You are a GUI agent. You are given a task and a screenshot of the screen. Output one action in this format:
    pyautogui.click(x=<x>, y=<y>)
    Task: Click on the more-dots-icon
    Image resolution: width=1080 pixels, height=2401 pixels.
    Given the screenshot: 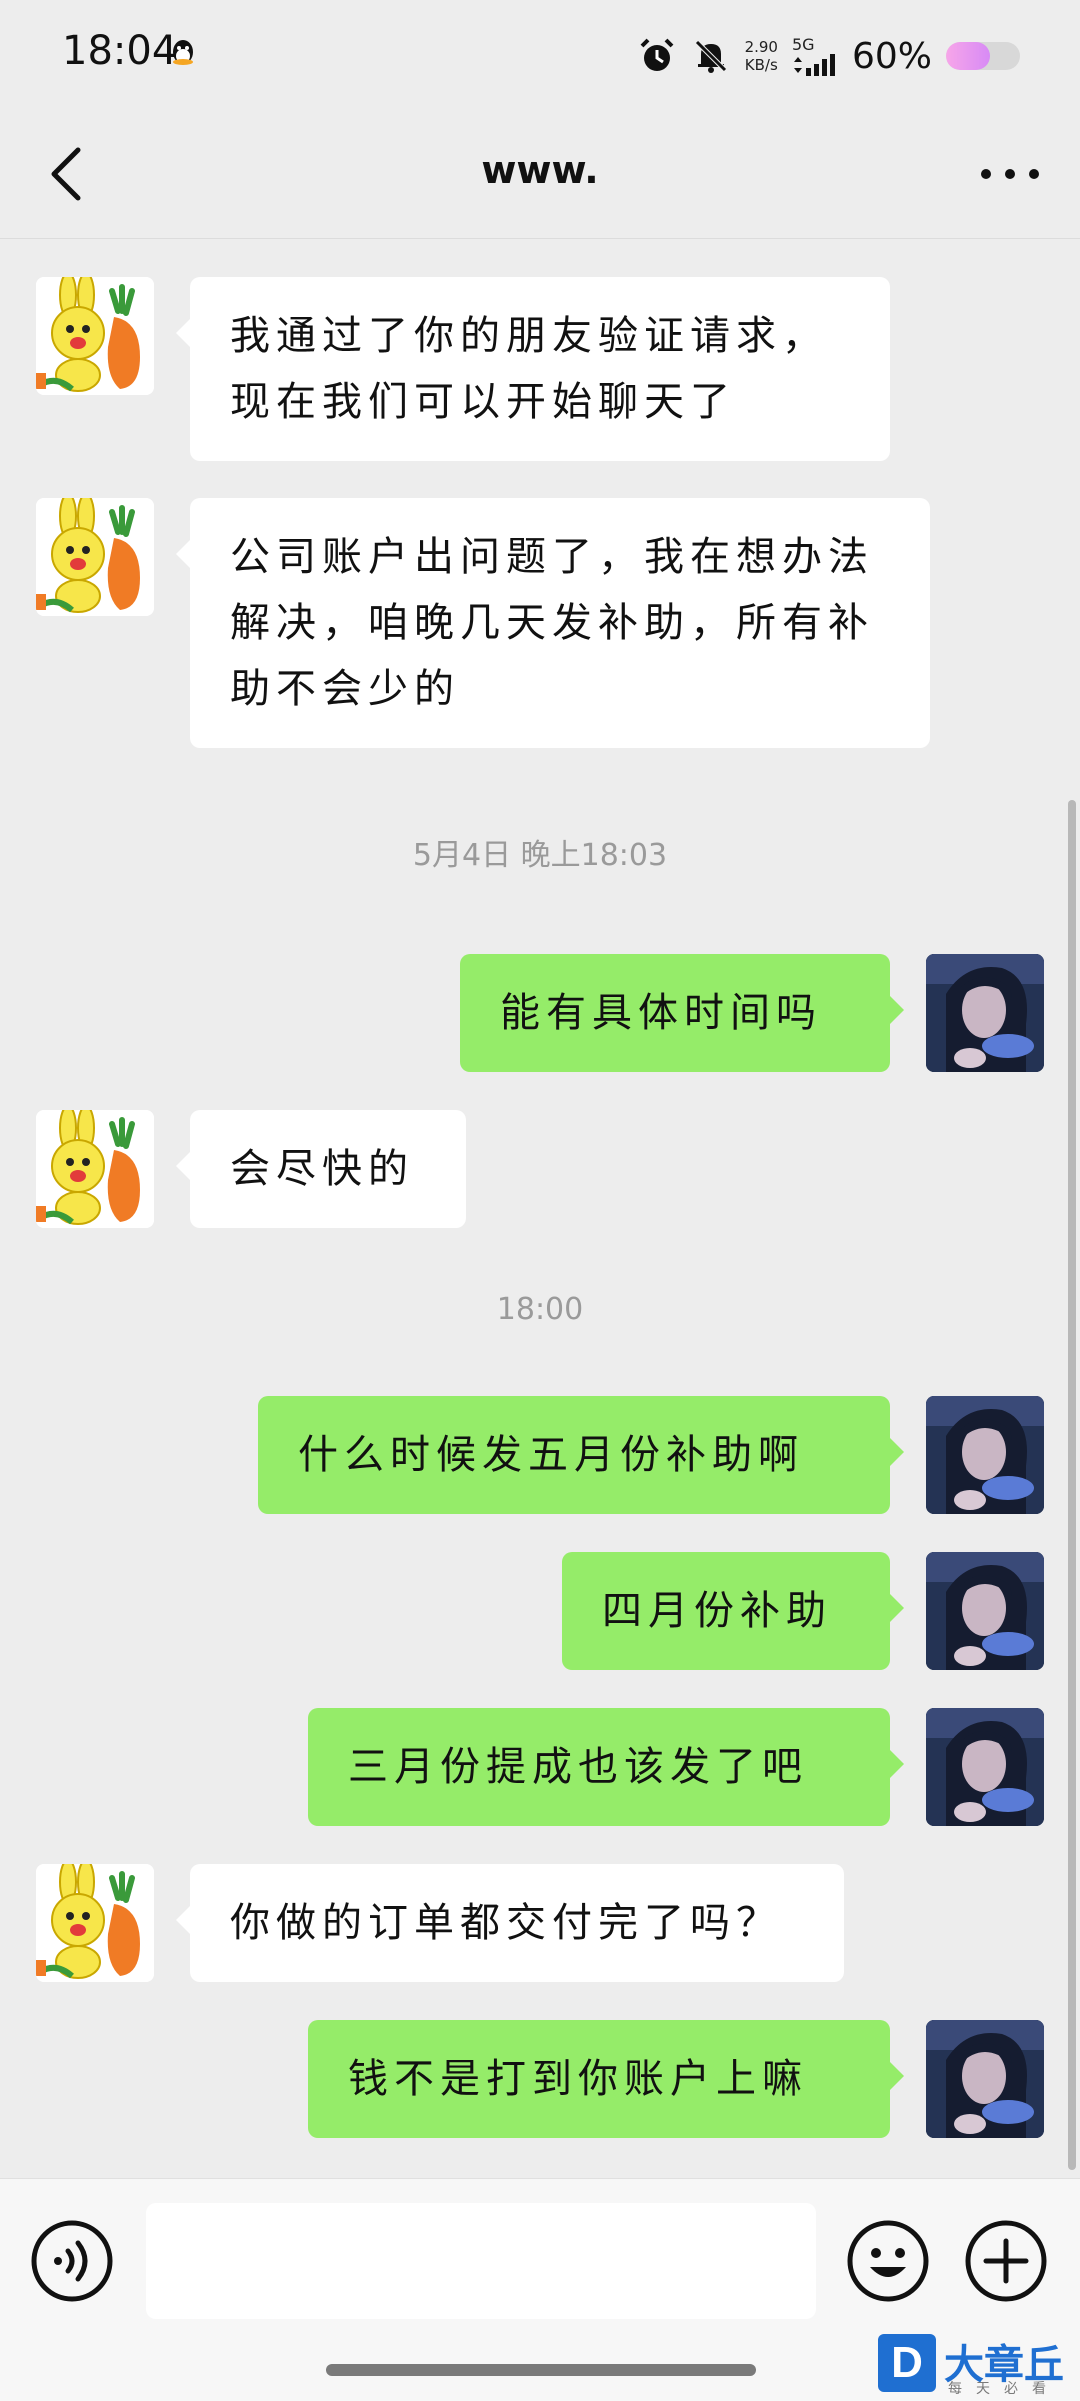 What is the action you would take?
    pyautogui.click(x=1010, y=174)
    